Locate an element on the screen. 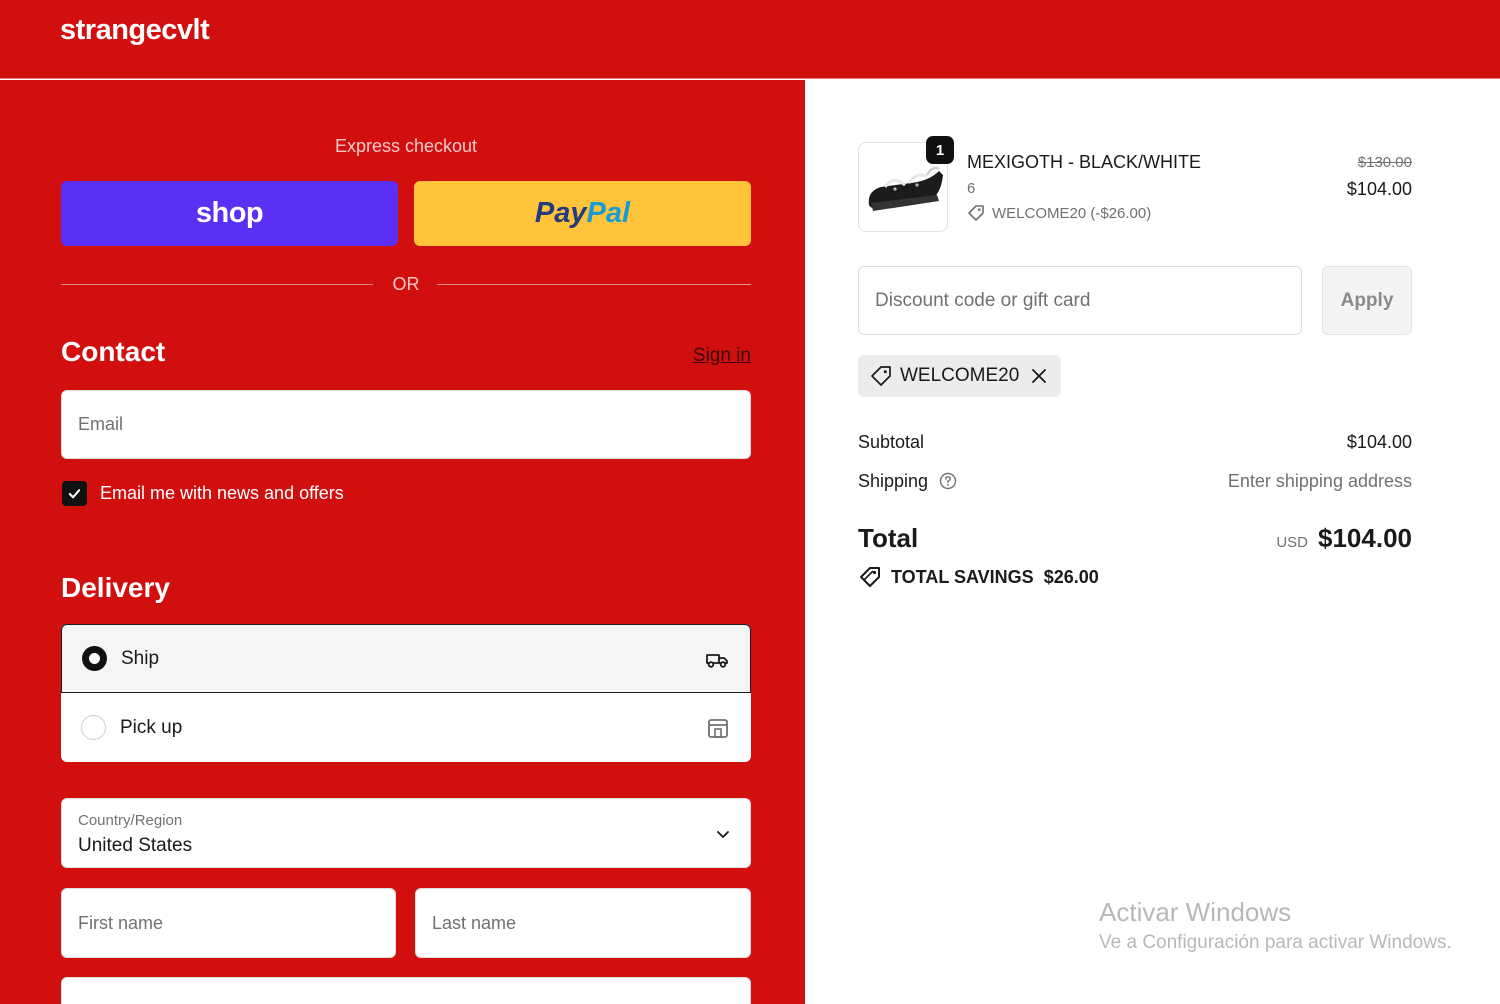 Image resolution: width=1500 pixels, height=1004 pixels. ship-label: Ship is located at coordinates (140, 658).